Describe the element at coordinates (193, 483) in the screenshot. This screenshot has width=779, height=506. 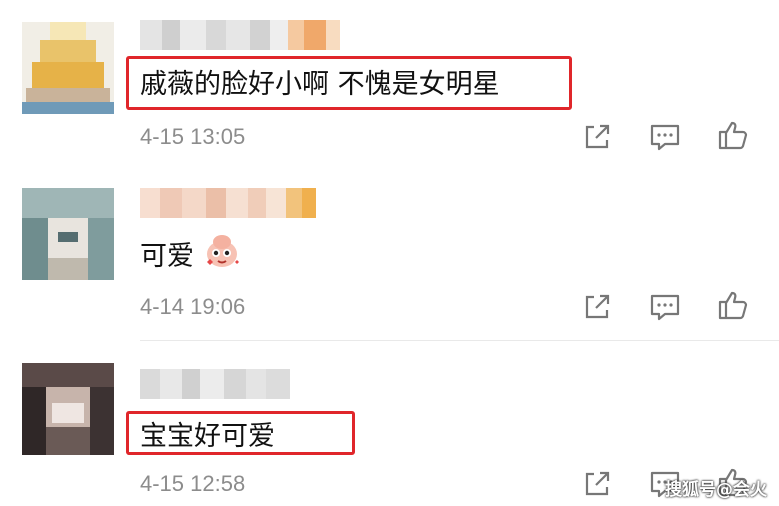
I see `comment-timestamp: 4-15 12:58` at that location.